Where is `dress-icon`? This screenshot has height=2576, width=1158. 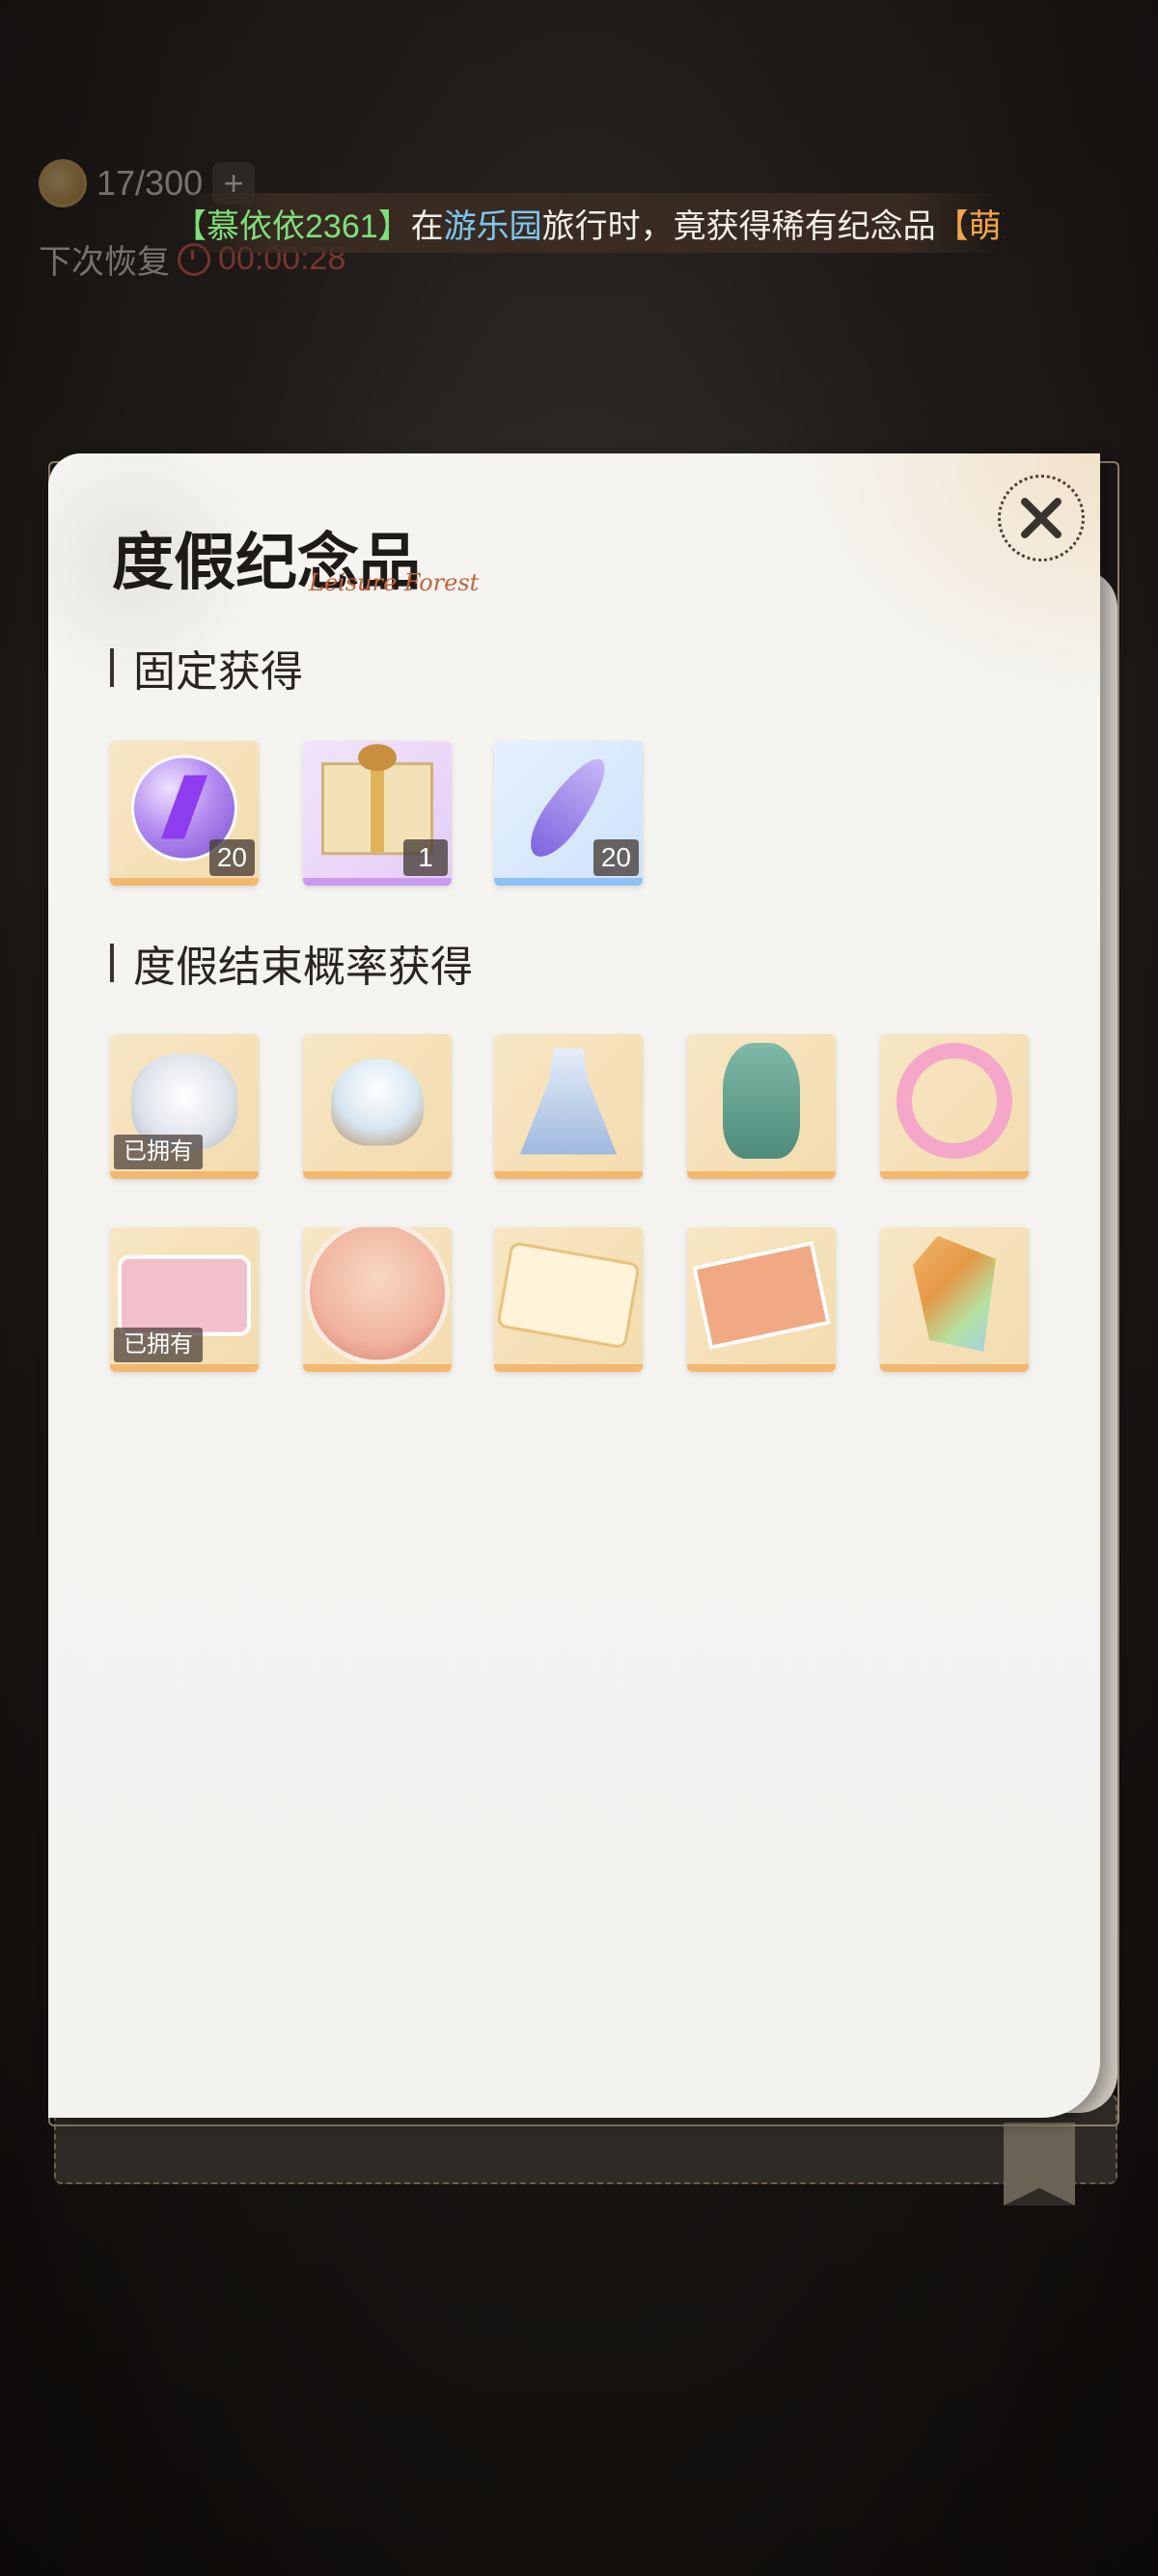
dress-icon is located at coordinates (568, 1101).